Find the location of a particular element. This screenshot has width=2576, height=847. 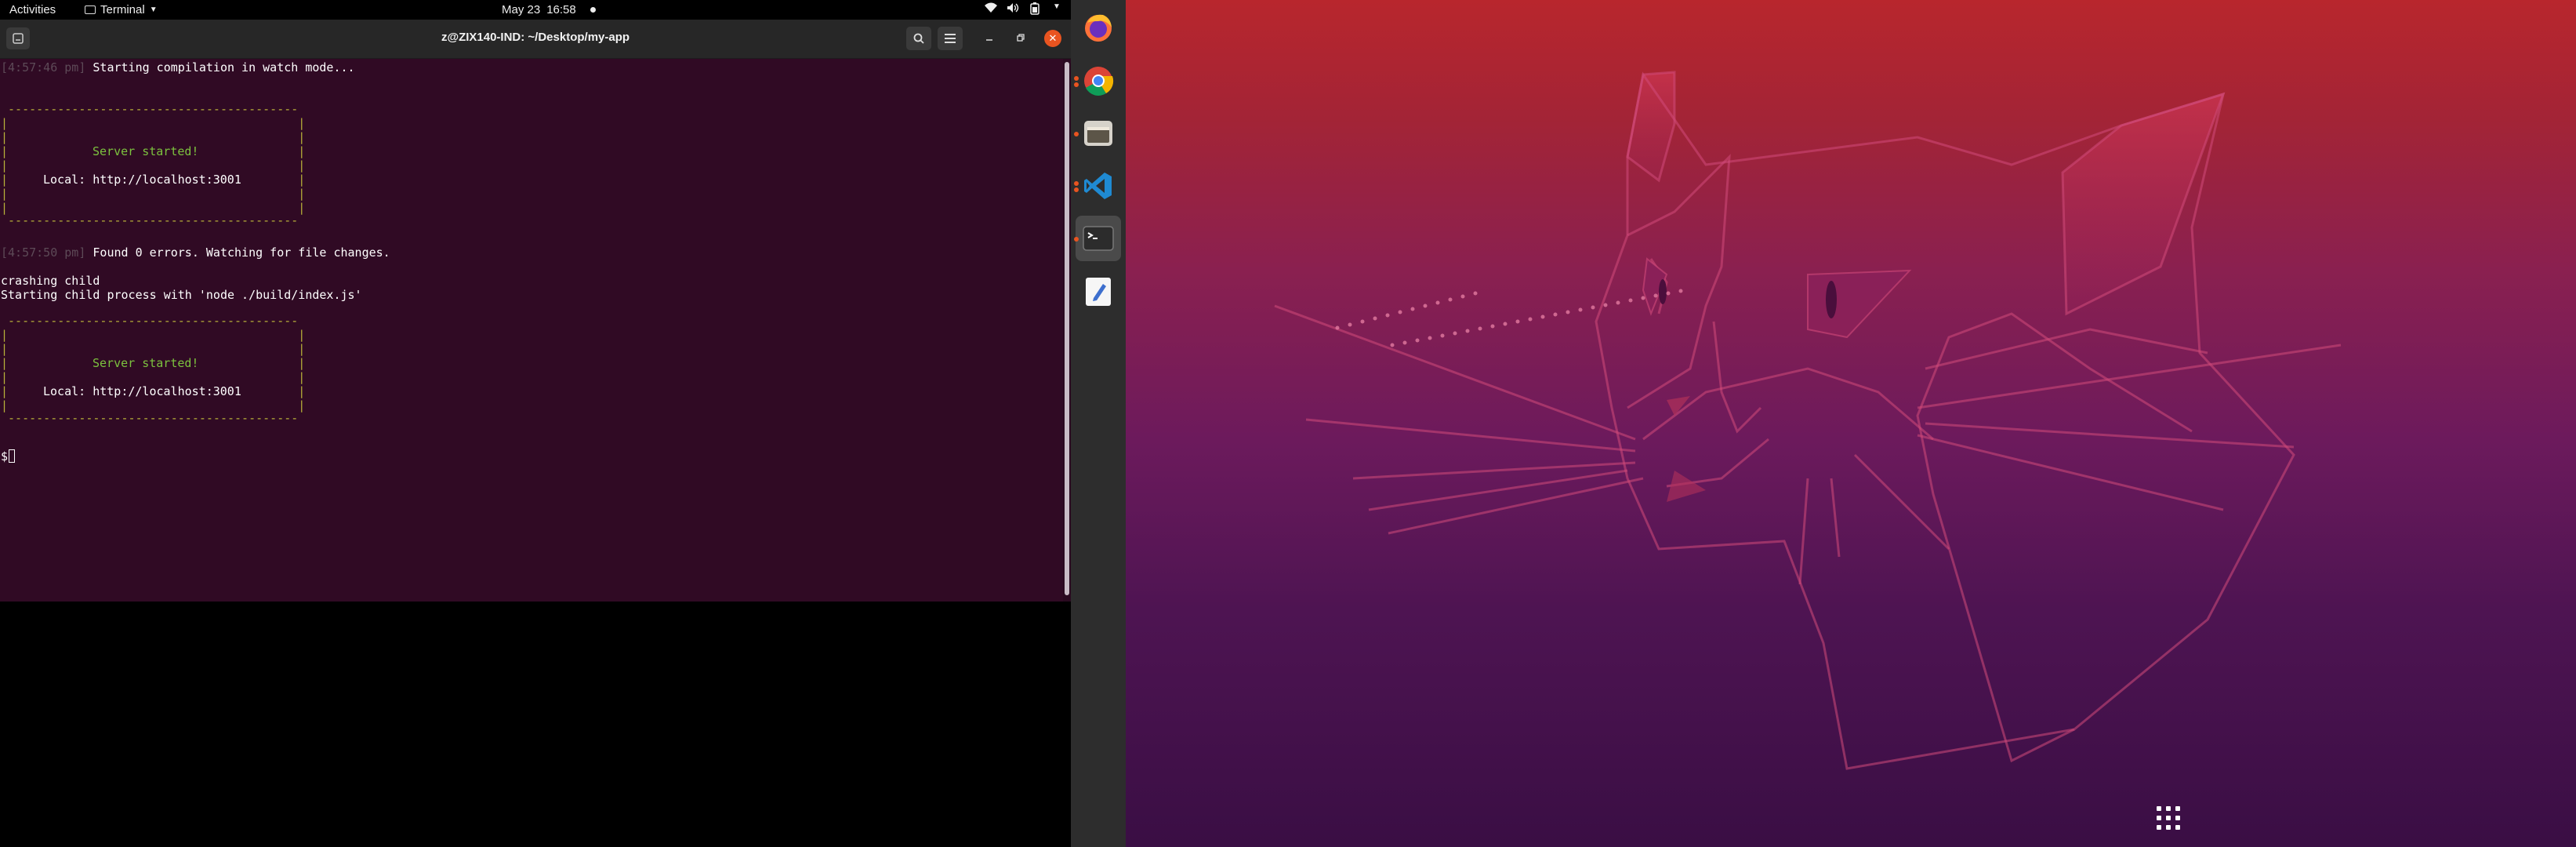

terminal-line: crashing child is located at coordinates (50, 281).